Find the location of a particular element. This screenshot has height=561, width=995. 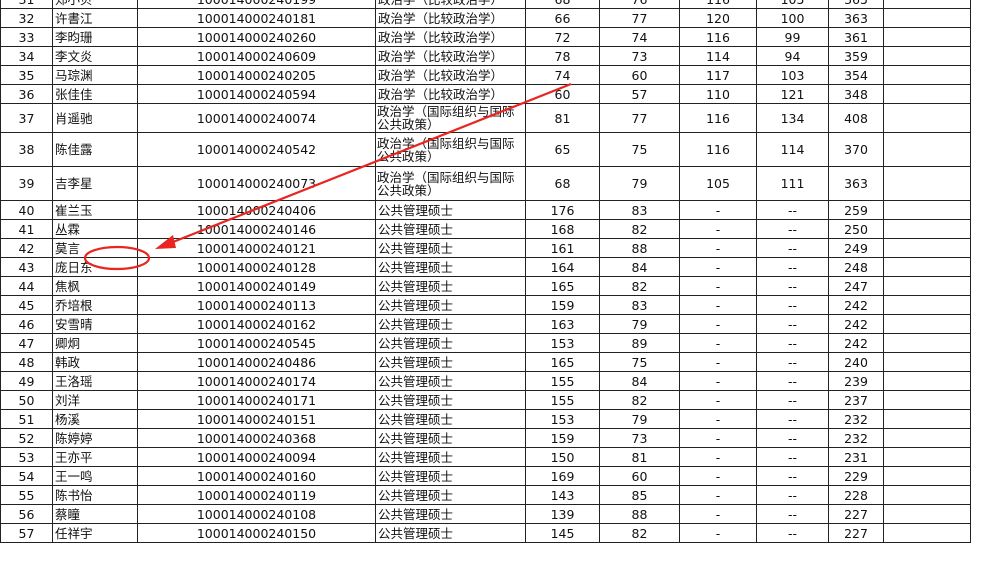

cell-row-number: 44 is located at coordinates (26, 286).